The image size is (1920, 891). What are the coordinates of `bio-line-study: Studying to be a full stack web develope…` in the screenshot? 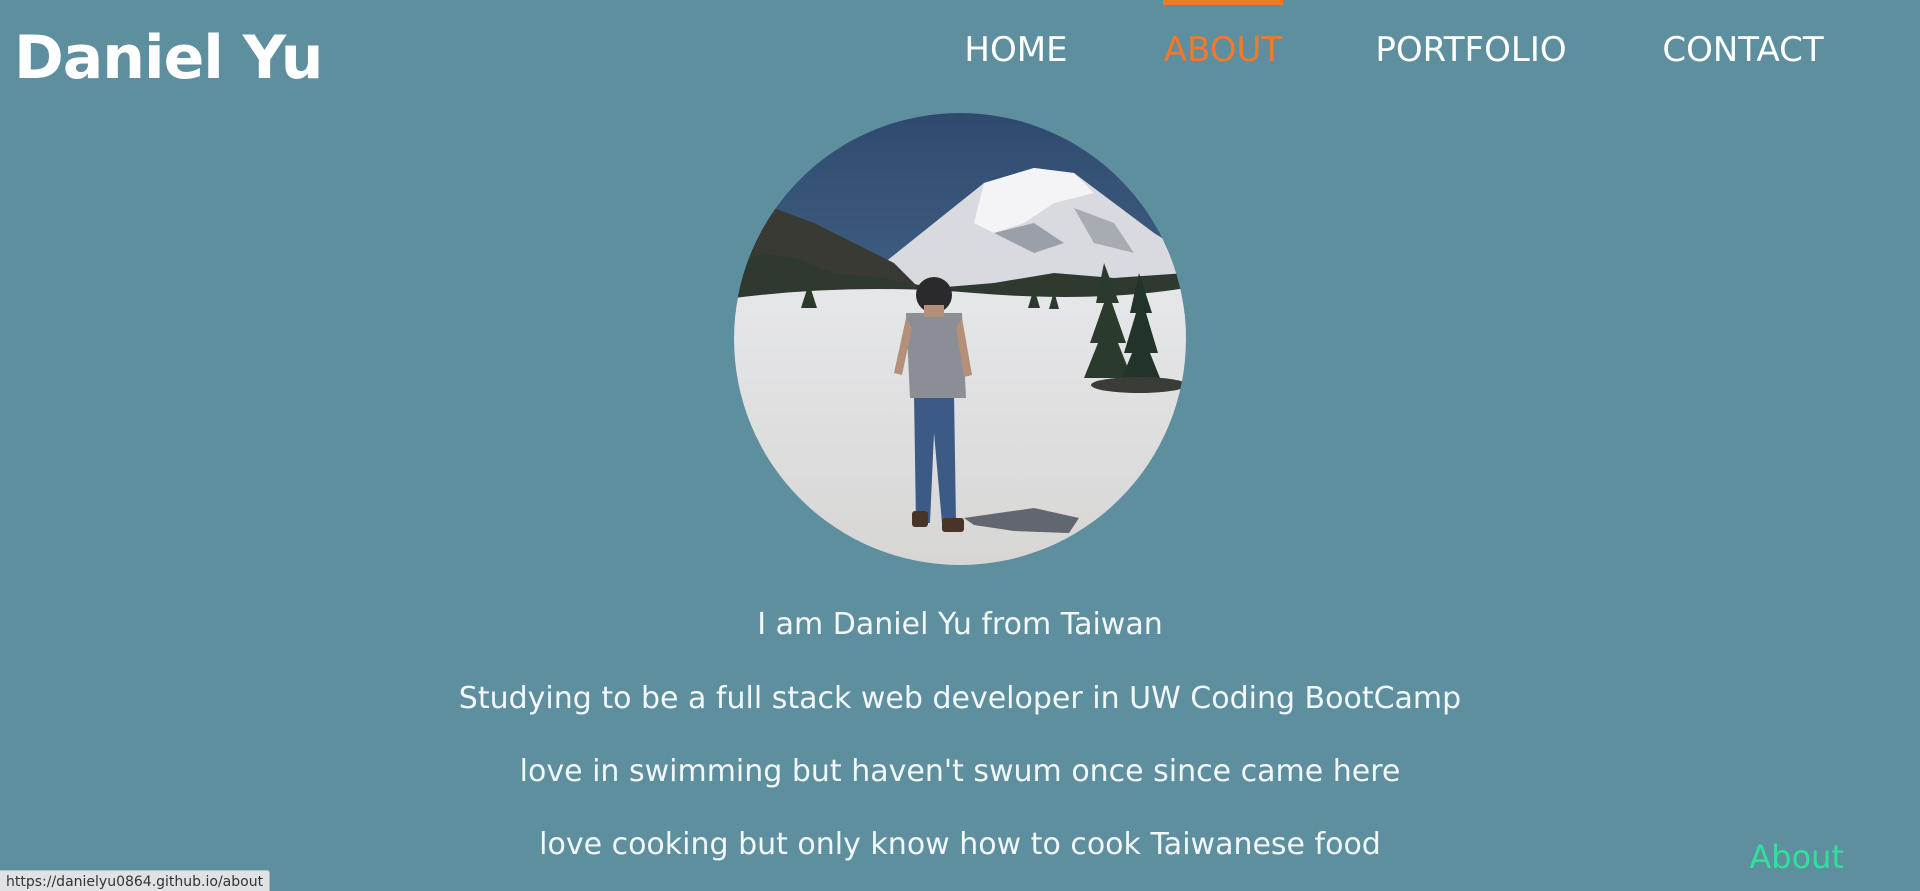 It's located at (960, 698).